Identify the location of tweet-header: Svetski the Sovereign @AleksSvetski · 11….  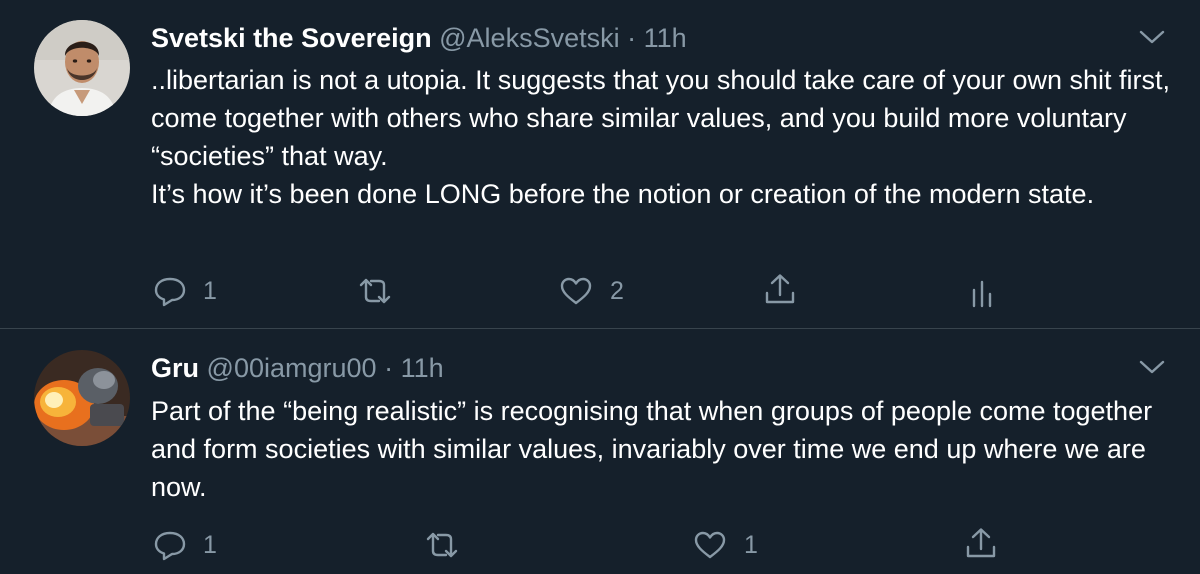
(419, 38).